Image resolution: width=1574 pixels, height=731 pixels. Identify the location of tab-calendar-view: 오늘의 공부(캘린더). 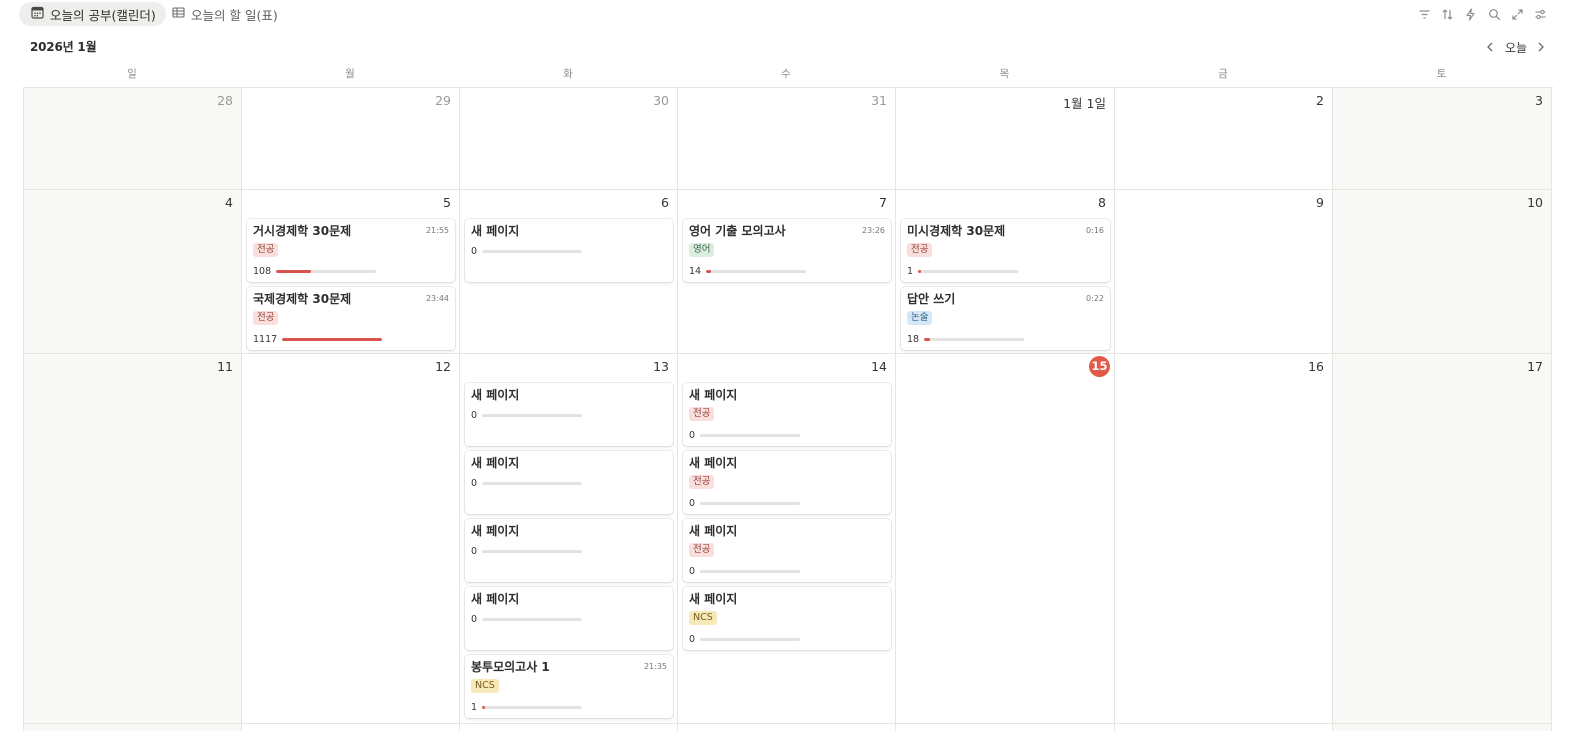
(92, 14).